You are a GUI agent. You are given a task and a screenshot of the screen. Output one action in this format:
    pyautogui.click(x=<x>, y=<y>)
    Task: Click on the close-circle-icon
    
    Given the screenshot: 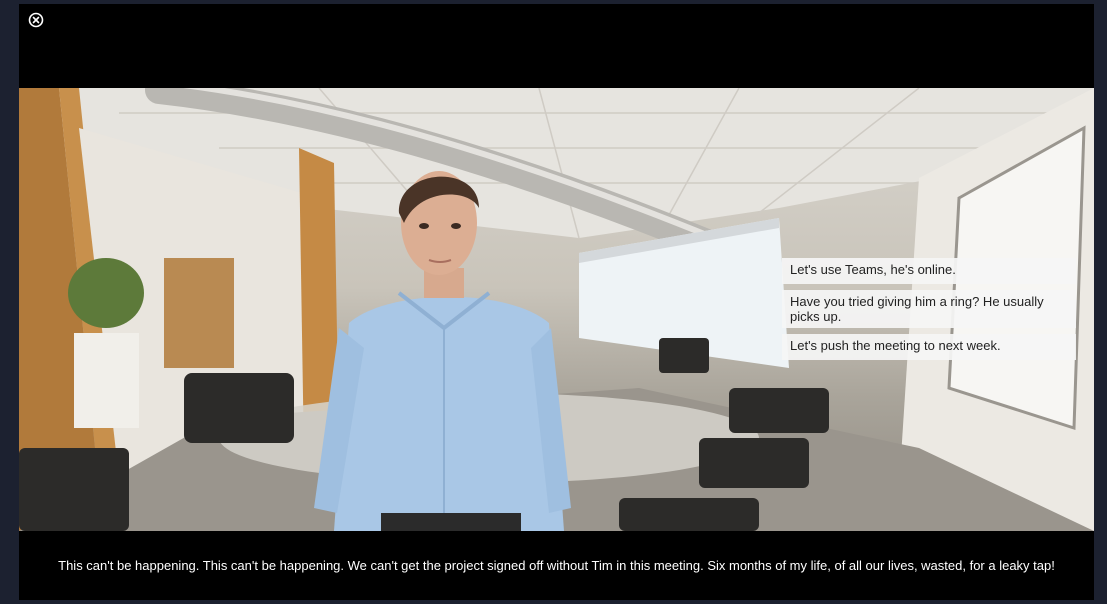 What is the action you would take?
    pyautogui.click(x=36, y=20)
    